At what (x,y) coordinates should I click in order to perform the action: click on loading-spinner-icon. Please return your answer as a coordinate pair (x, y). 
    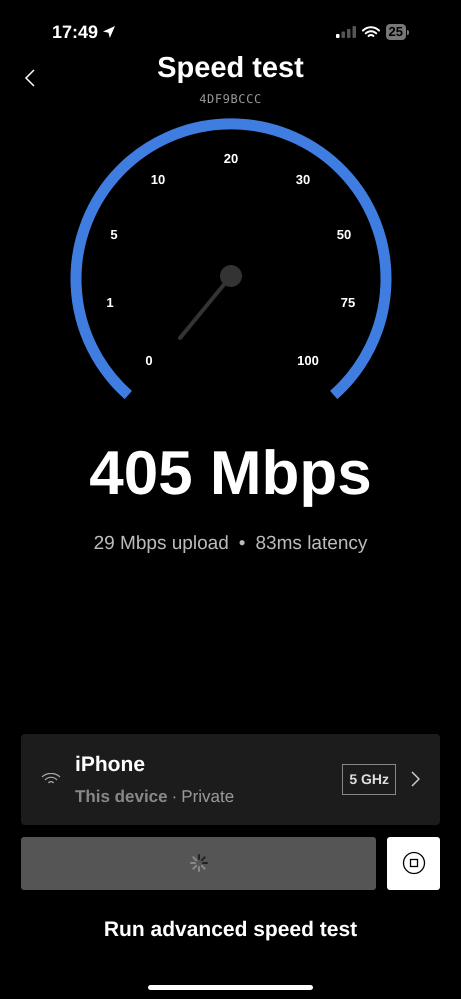
    Looking at the image, I should click on (198, 863).